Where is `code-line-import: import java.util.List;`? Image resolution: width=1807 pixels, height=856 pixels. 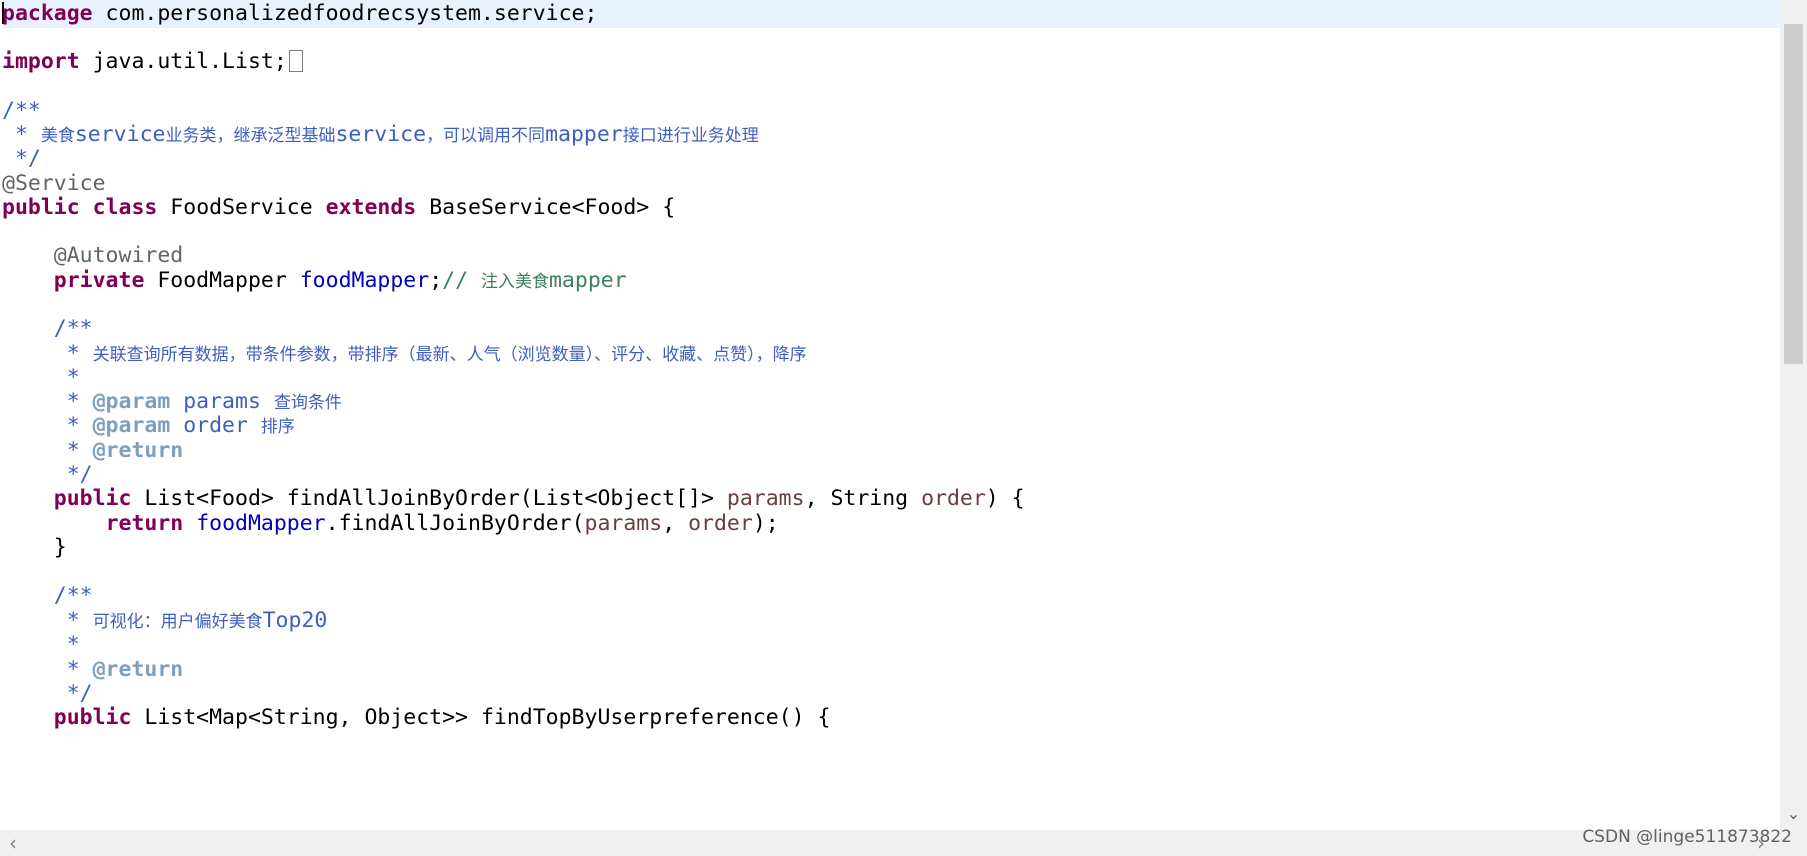 code-line-import: import java.util.List; is located at coordinates (891, 62).